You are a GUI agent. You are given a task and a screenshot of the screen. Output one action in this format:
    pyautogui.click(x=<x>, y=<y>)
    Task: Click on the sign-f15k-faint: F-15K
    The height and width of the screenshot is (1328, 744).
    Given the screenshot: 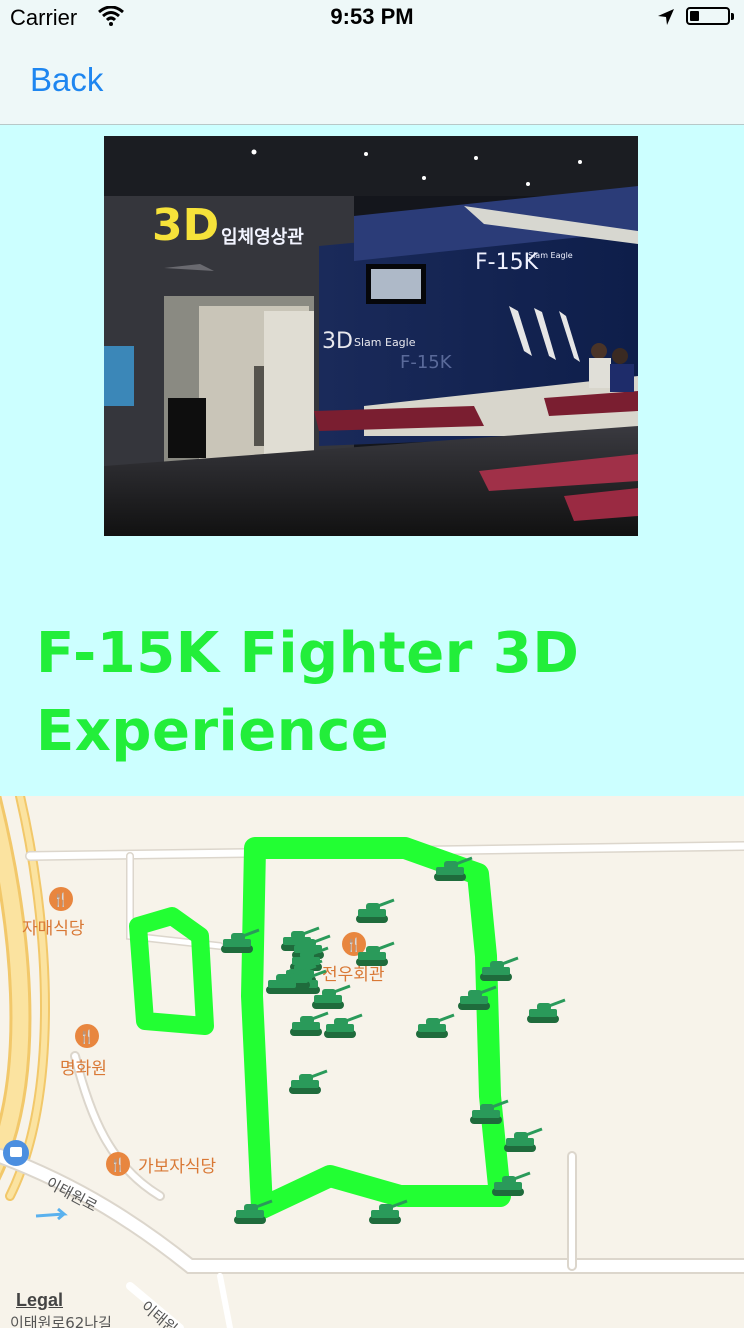 What is the action you would take?
    pyautogui.click(x=426, y=362)
    